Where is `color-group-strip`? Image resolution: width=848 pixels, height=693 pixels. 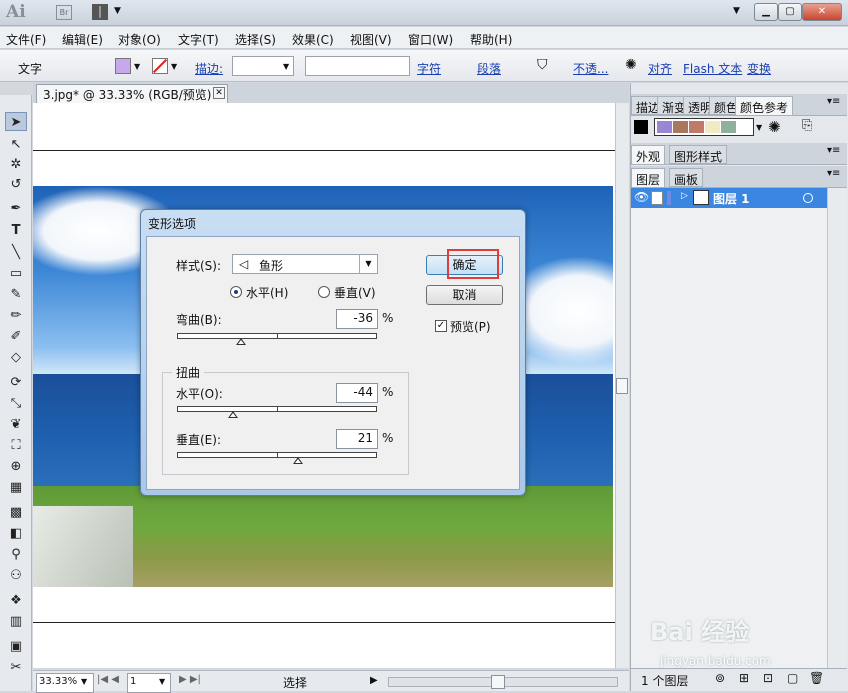
color-group-strip is located at coordinates (704, 127).